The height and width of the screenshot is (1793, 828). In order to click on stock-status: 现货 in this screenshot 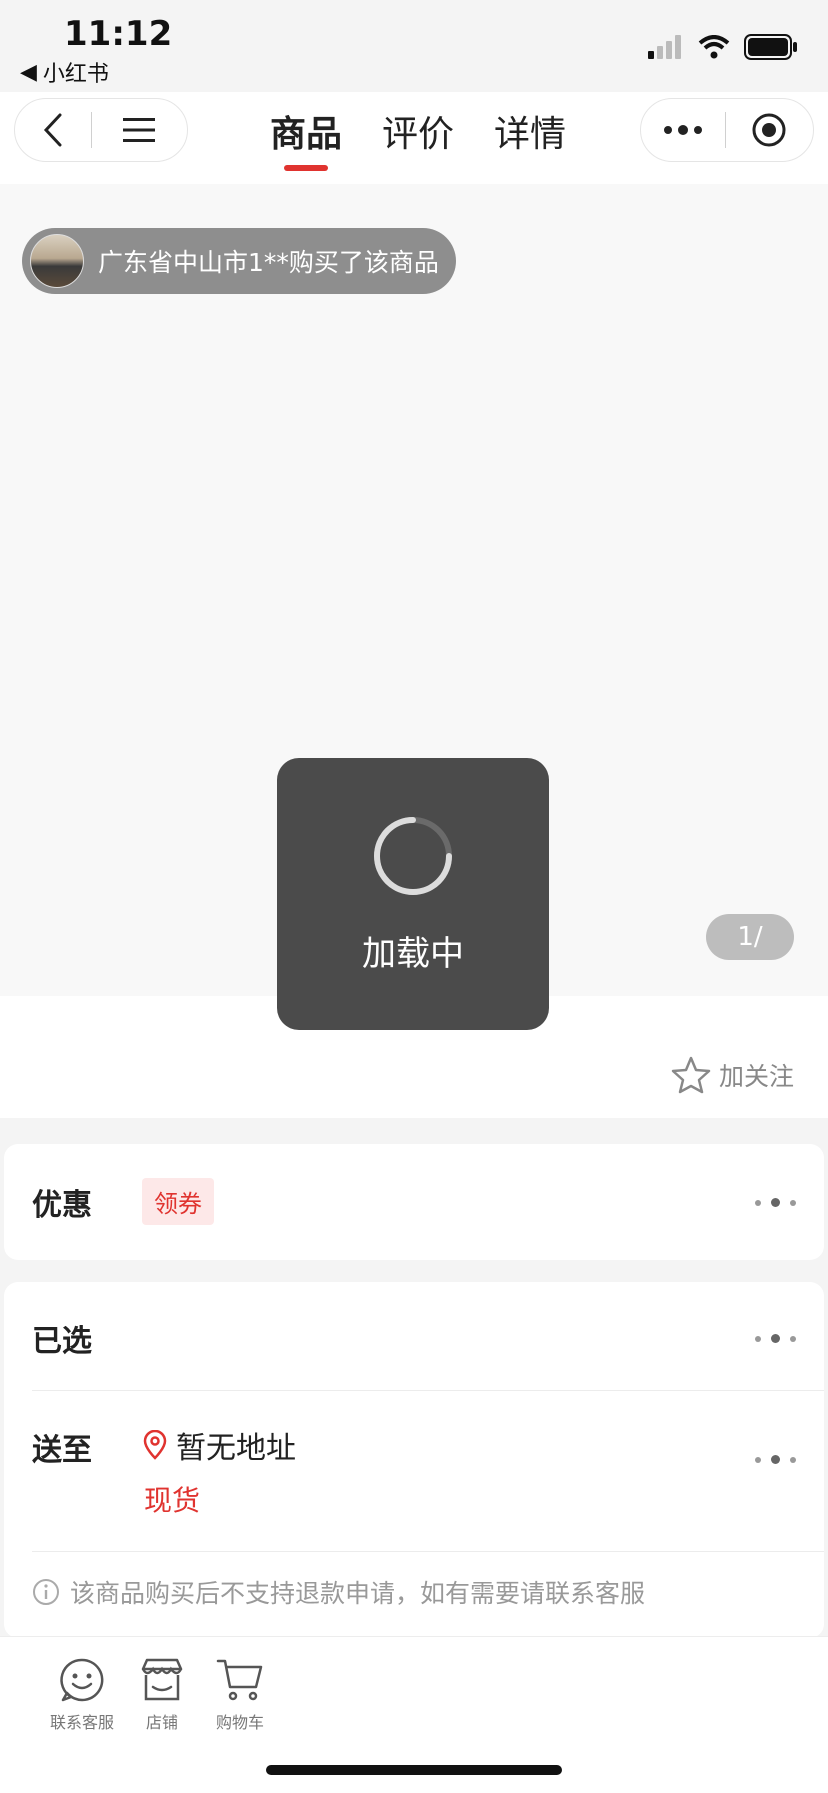, I will do `click(172, 1500)`.